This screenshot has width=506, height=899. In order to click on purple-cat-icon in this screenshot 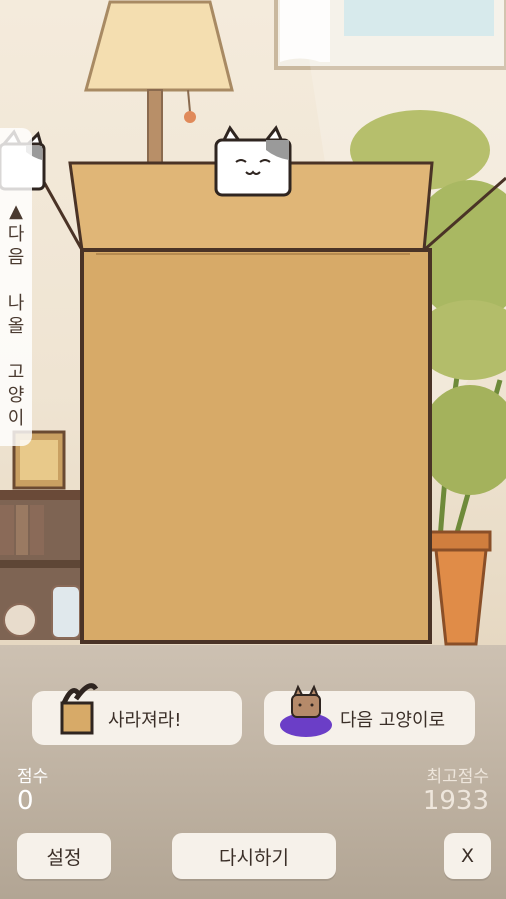, I will do `click(306, 710)`.